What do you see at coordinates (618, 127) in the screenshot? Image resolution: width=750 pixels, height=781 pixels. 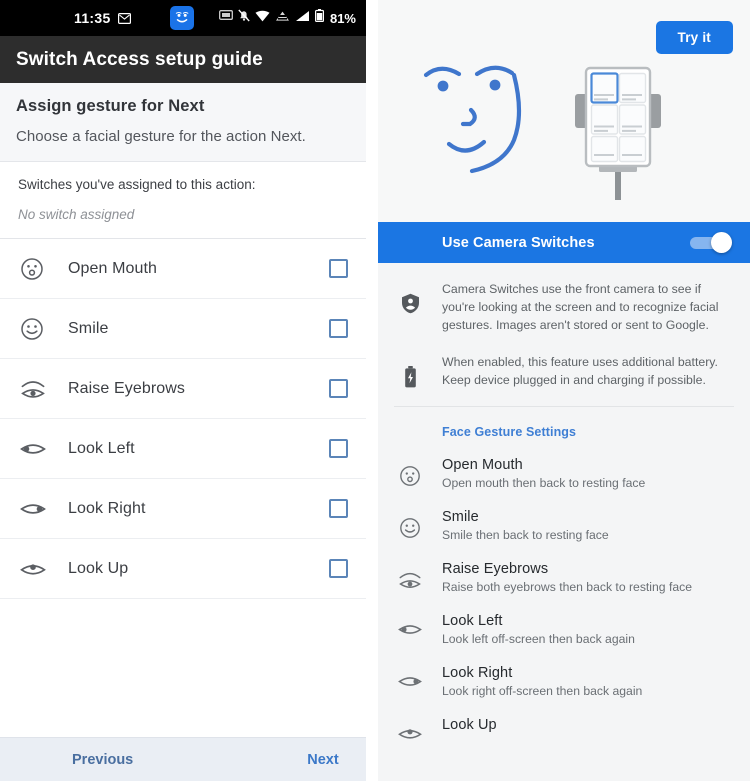 I see `device-illustration-icon` at bounding box center [618, 127].